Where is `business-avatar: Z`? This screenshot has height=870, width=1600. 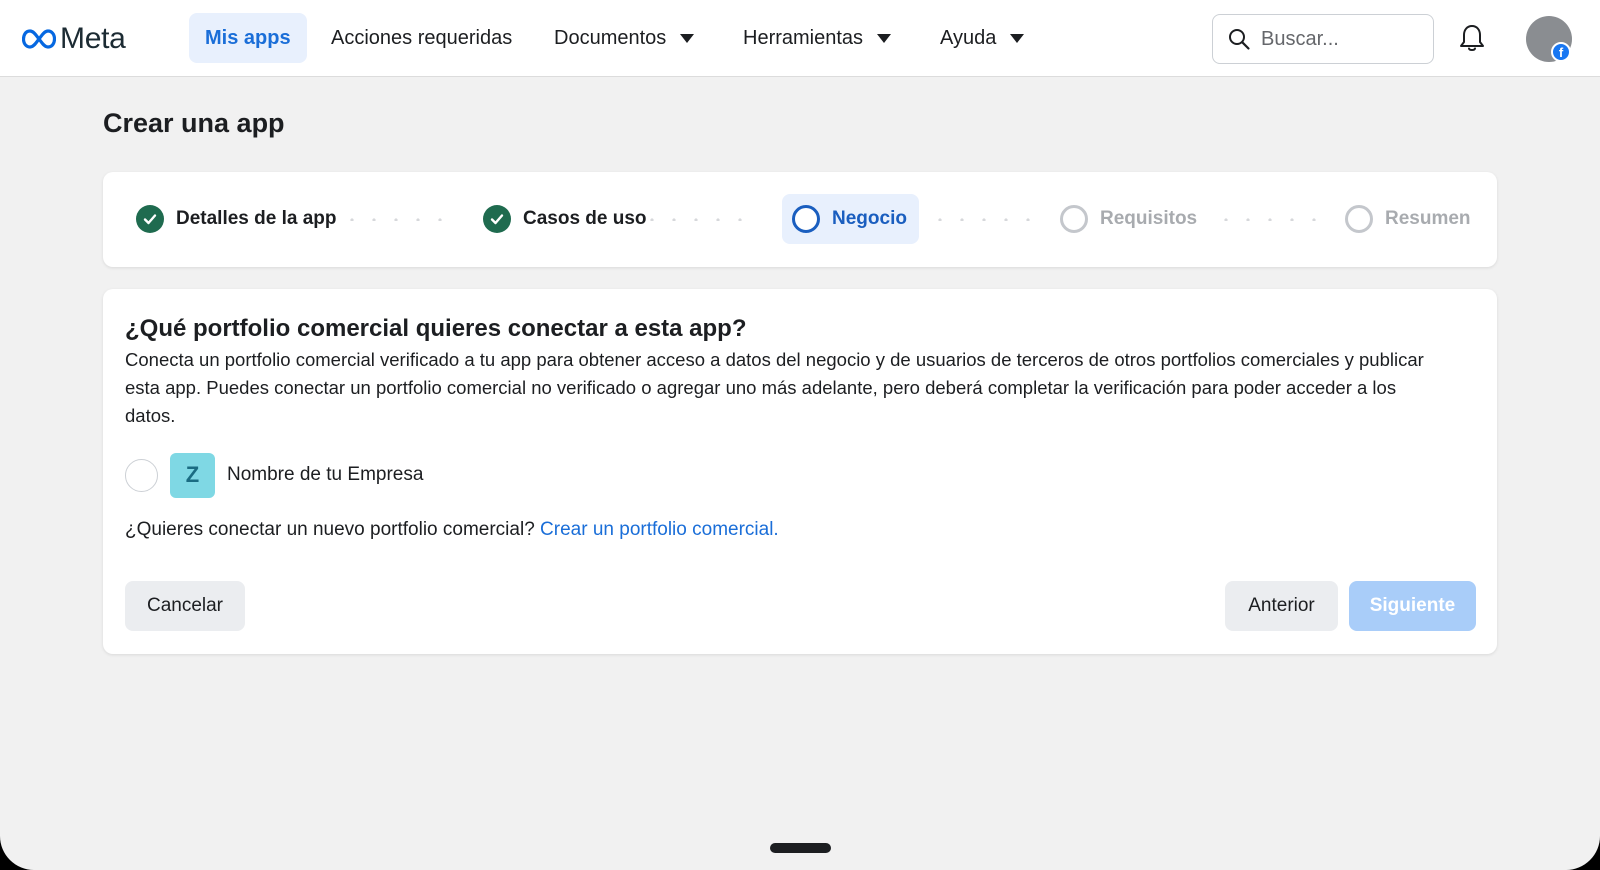
business-avatar: Z is located at coordinates (192, 475).